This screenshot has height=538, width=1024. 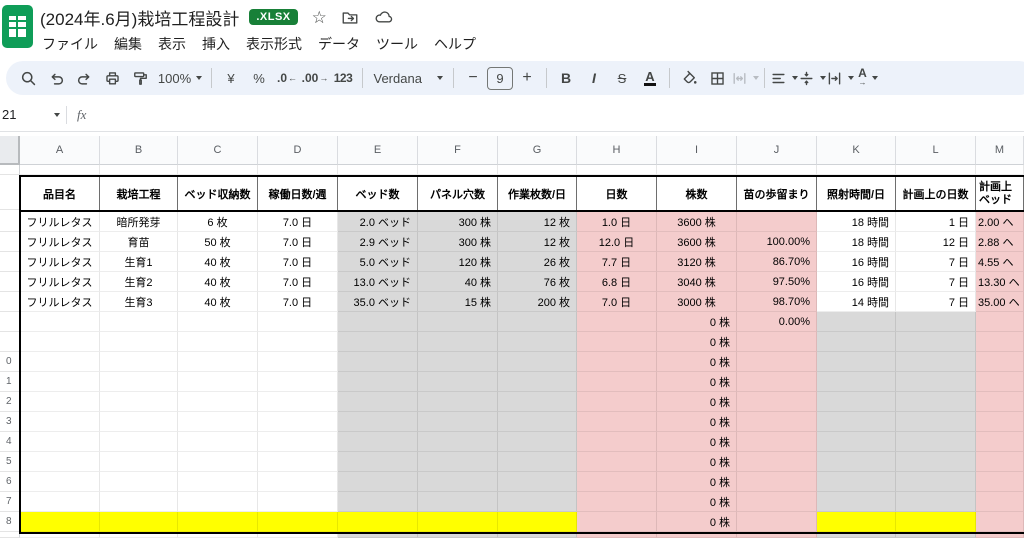 What do you see at coordinates (936, 462) in the screenshot?
I see `cell-L15` at bounding box center [936, 462].